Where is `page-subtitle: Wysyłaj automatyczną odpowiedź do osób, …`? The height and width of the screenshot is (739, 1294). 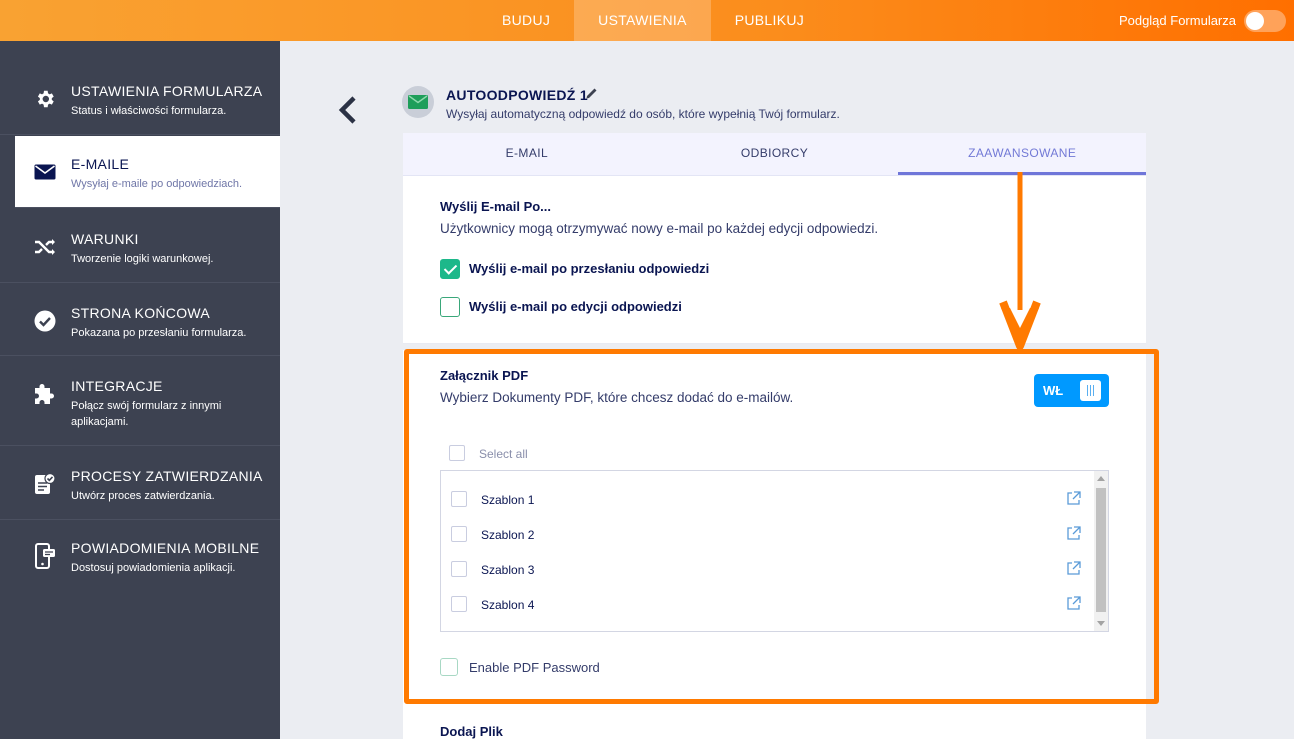
page-subtitle: Wysyłaj automatyczną odpowiedź do osób, … is located at coordinates (643, 114).